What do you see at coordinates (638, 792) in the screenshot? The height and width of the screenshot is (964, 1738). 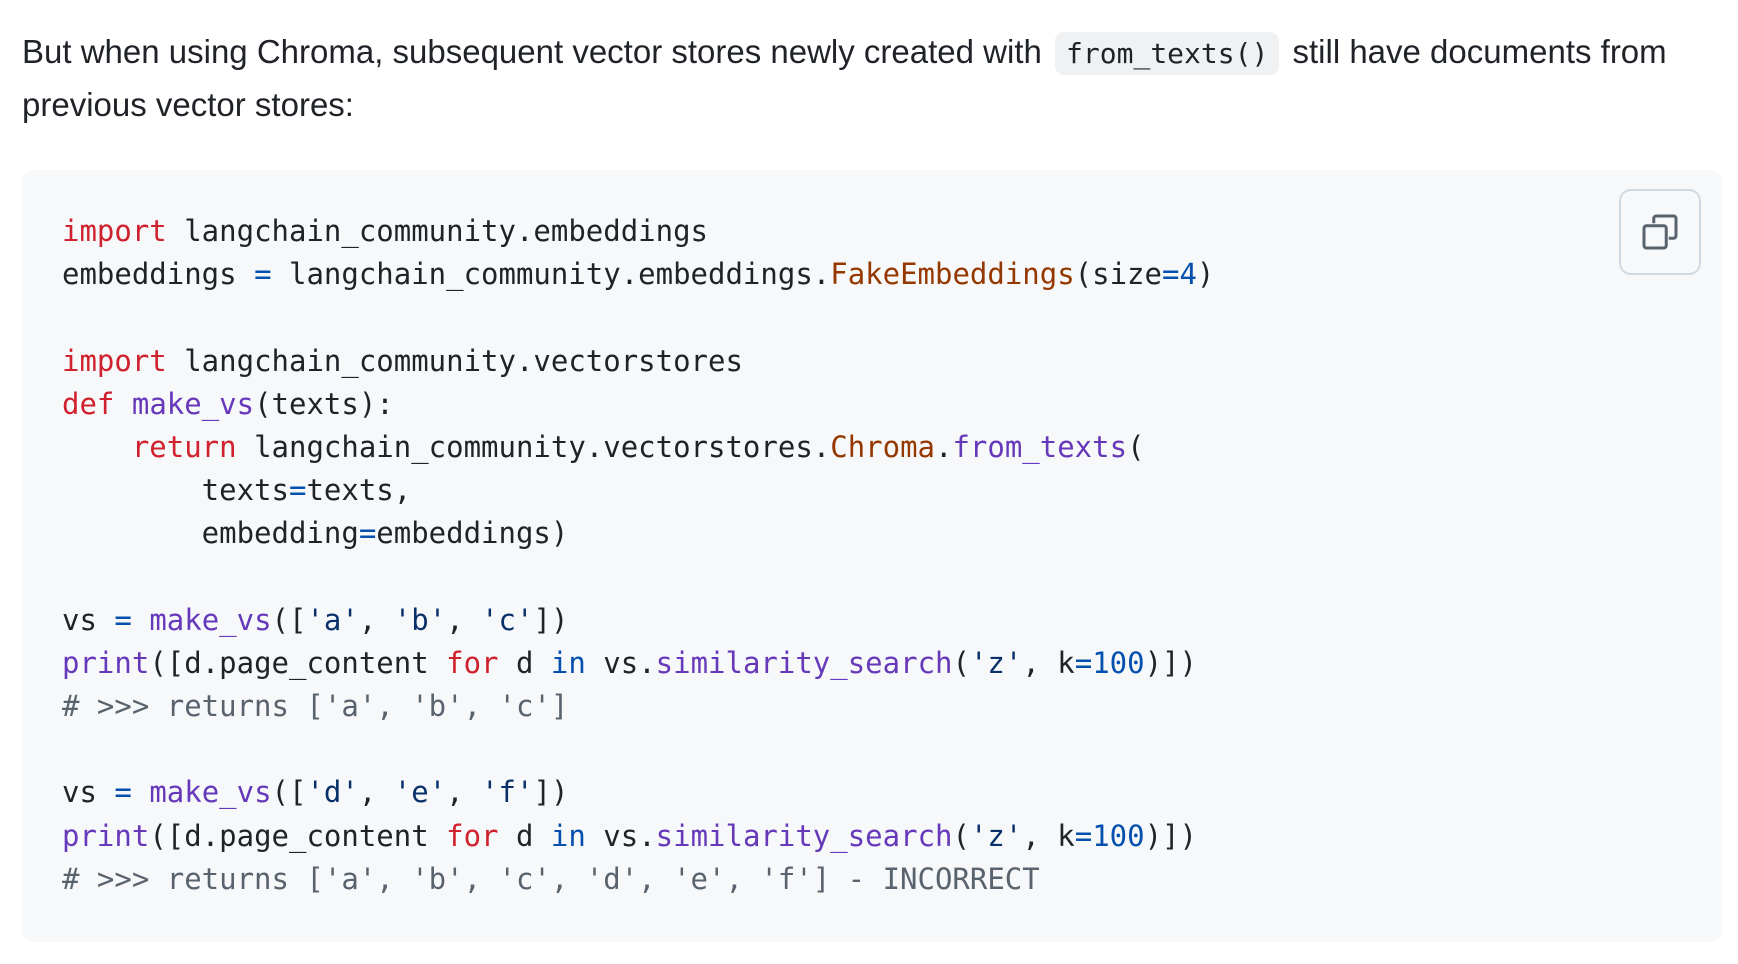 I see `code-line: vs = make_vs(['d', 'e', 'f'])` at bounding box center [638, 792].